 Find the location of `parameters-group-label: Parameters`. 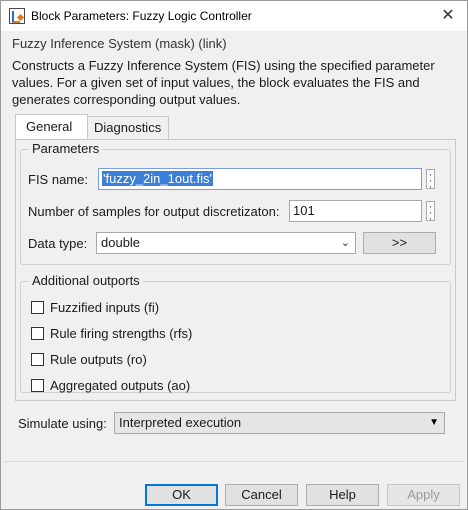

parameters-group-label: Parameters is located at coordinates (66, 148).